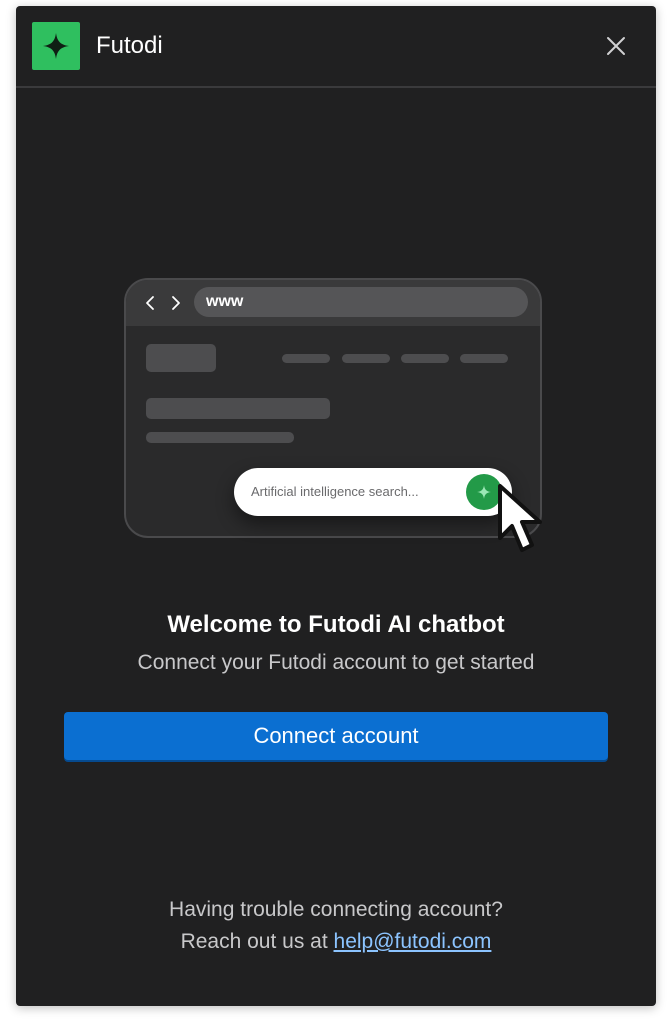  Describe the element at coordinates (336, 909) in the screenshot. I see `help-text: Having trouble connecting account?` at that location.